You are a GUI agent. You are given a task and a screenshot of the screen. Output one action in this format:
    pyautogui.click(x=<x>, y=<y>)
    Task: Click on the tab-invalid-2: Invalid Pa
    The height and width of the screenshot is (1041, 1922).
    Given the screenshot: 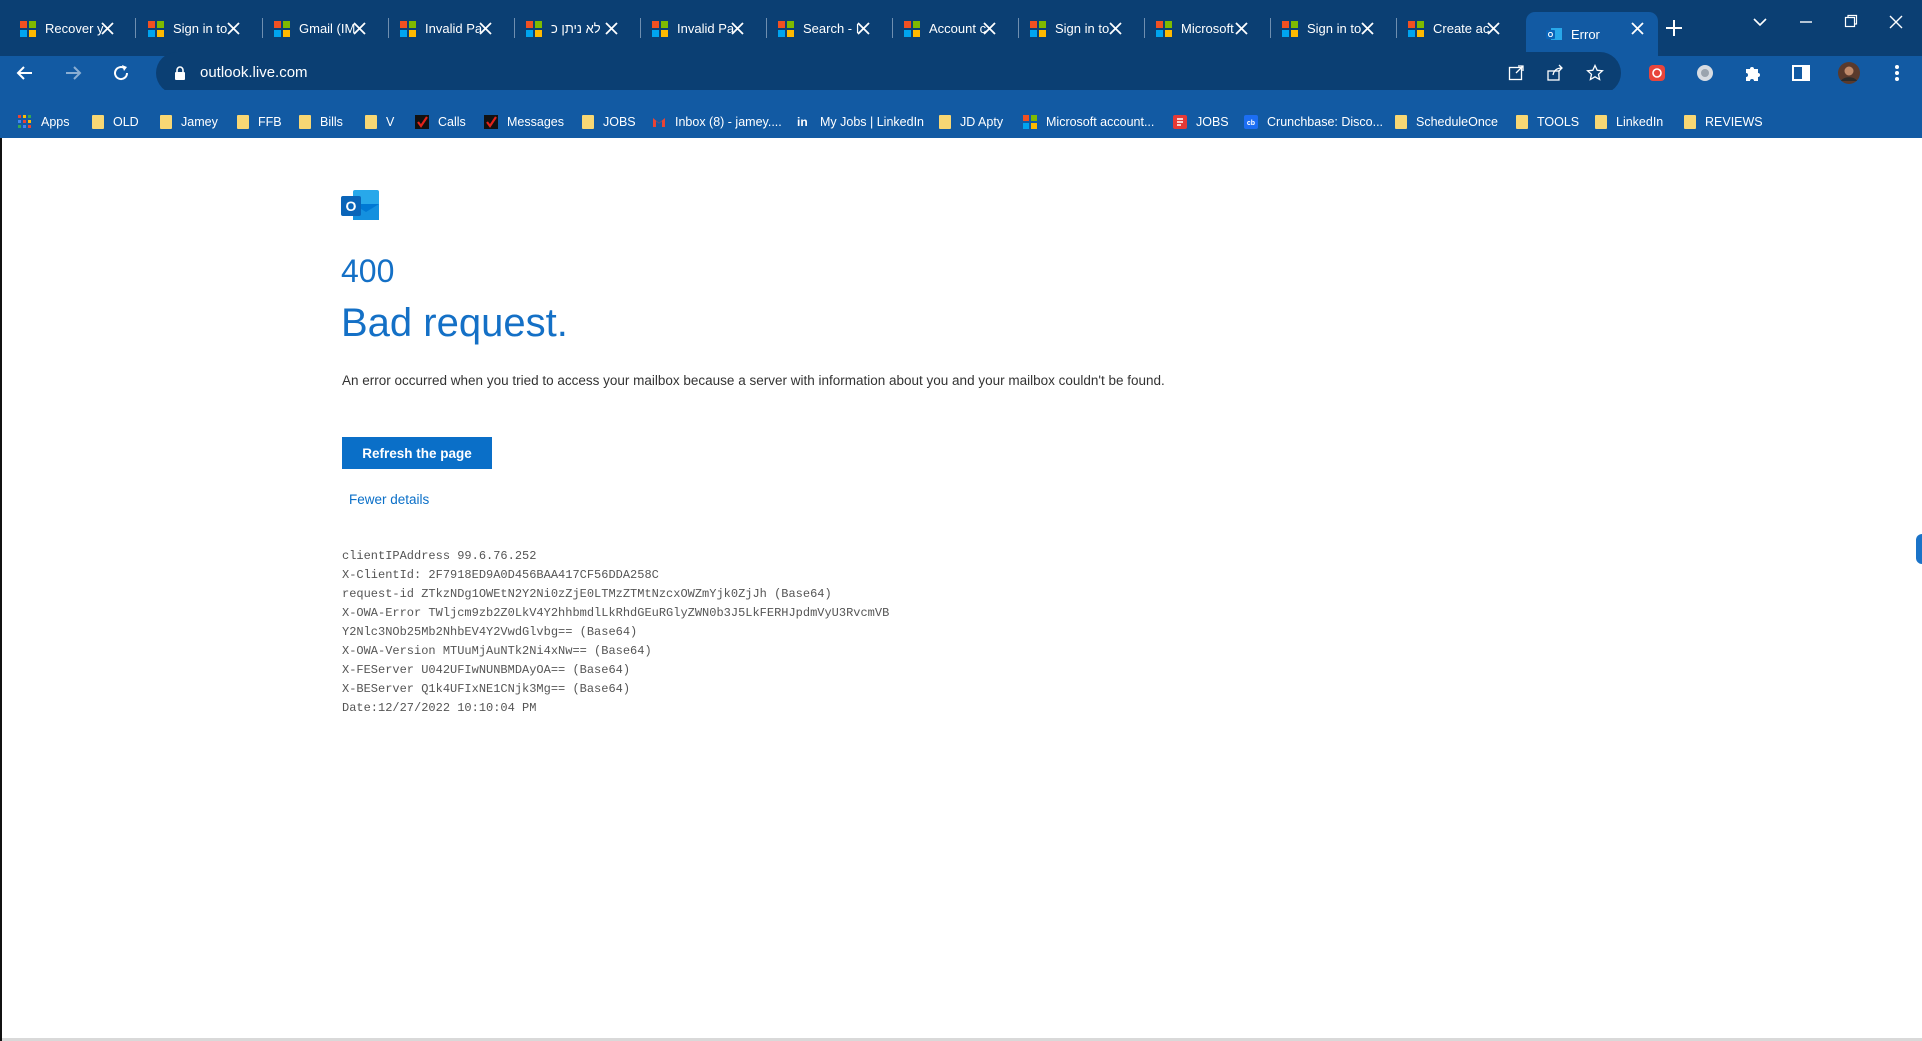 What is the action you would take?
    pyautogui.click(x=695, y=28)
    